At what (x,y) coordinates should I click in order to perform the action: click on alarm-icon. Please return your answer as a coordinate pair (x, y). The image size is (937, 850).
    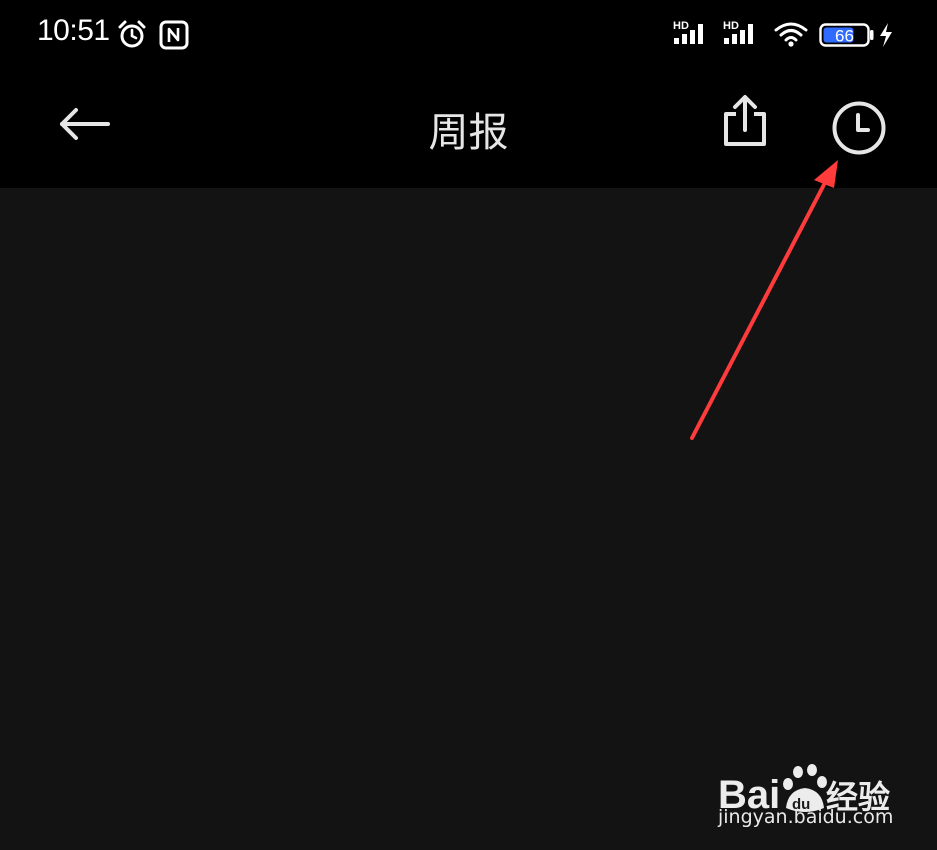
    Looking at the image, I should click on (132, 34).